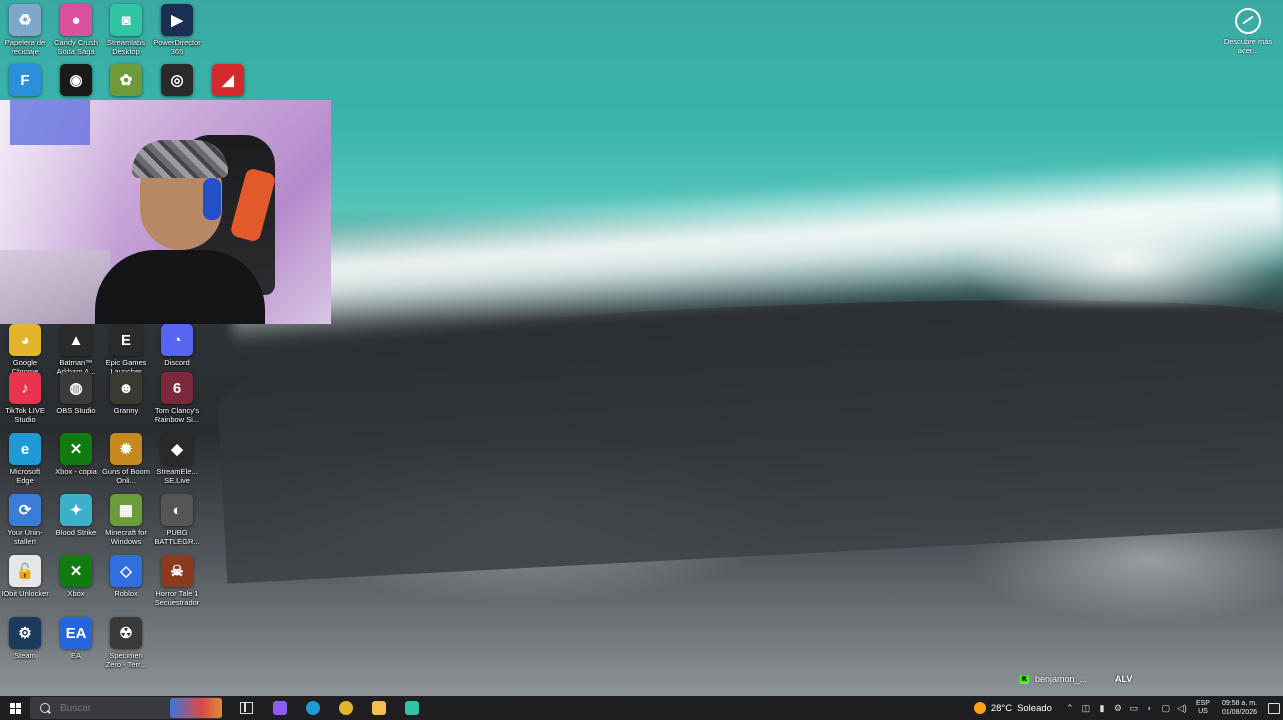 Image resolution: width=1283 pixels, height=720 pixels. I want to click on desktop-icon: ▶ PowerDirector 365, so click(177, 33).